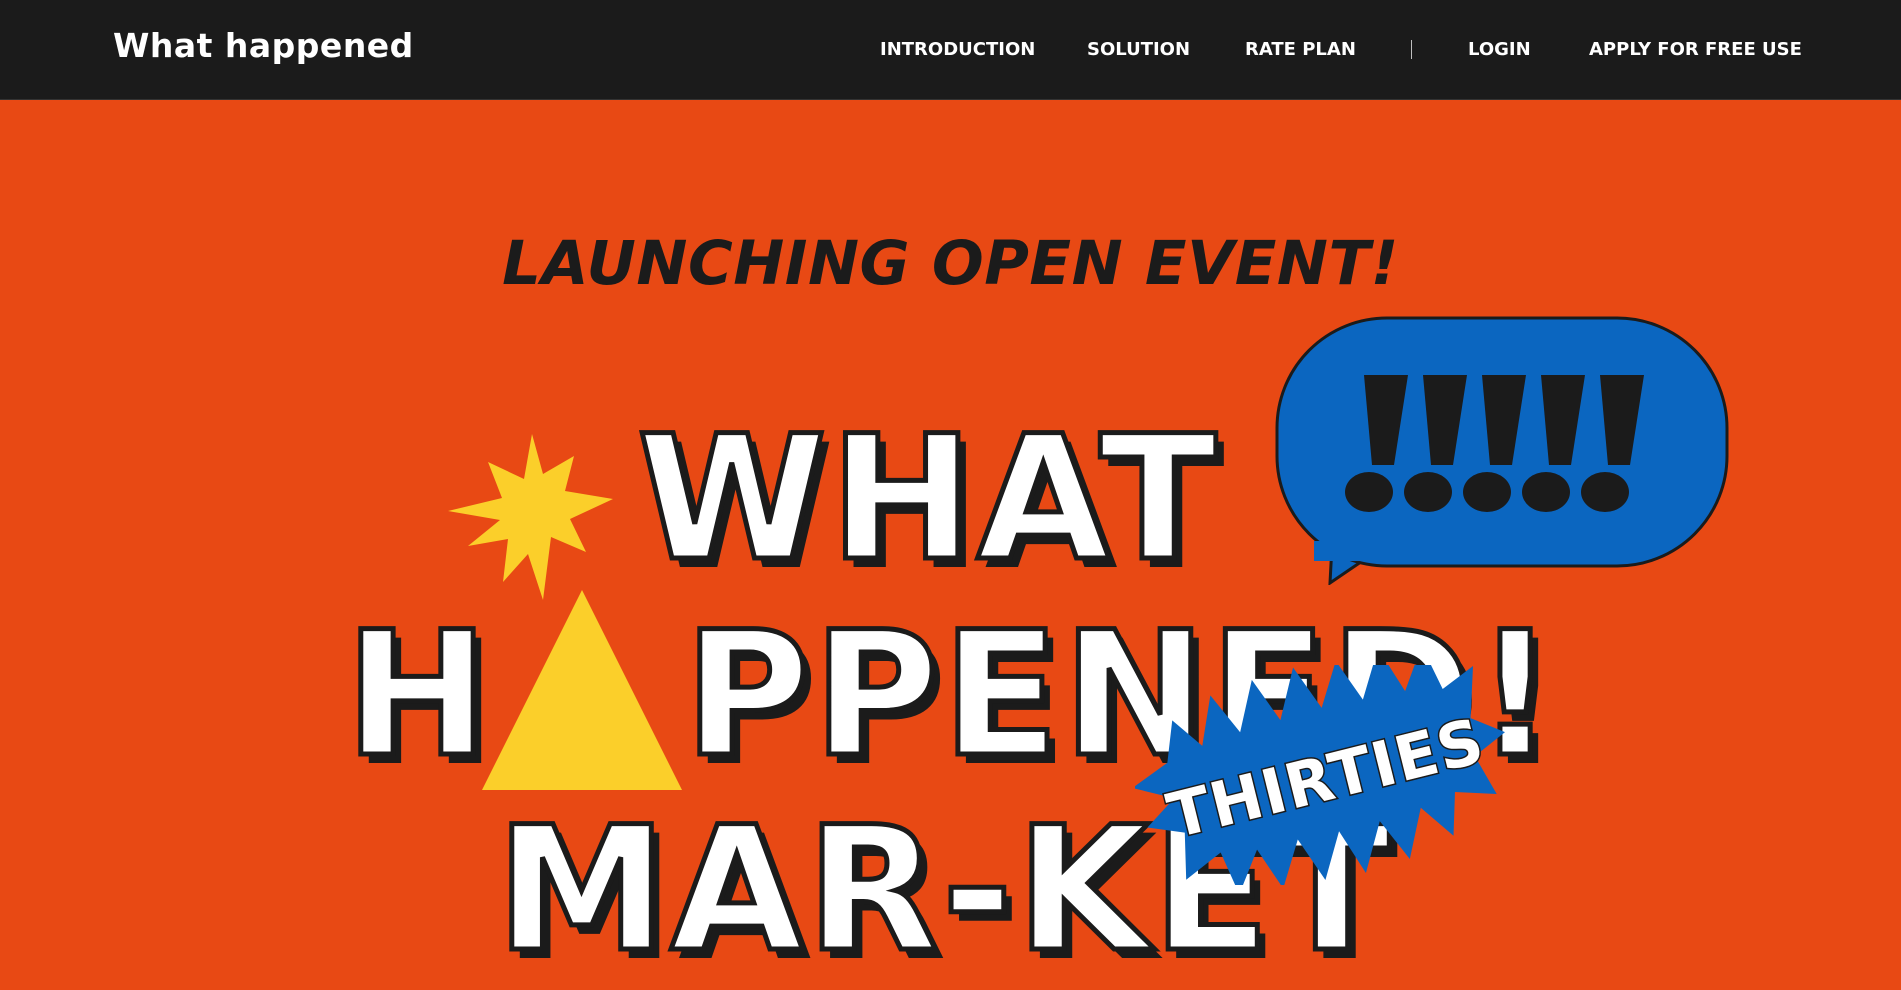 The width and height of the screenshot is (1901, 990). Describe the element at coordinates (1300, 49) in the screenshot. I see `nav-link-rate-plan: RATE PLAN` at that location.